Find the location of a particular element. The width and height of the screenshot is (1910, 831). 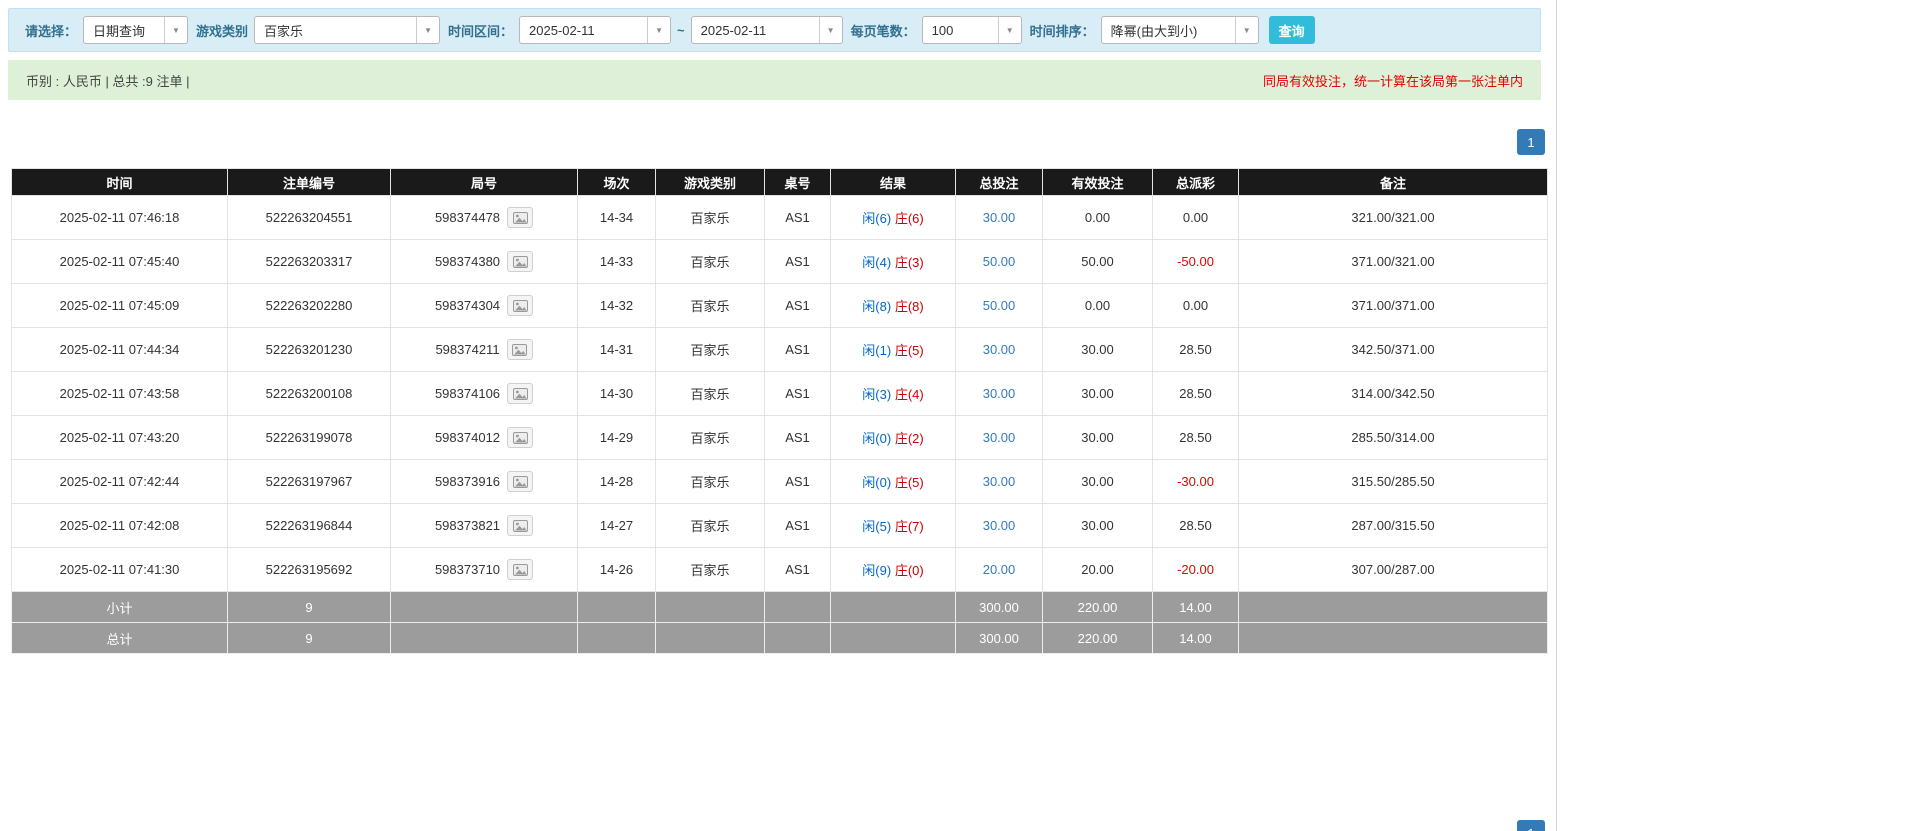

payout-value: 0.00 is located at coordinates (1195, 305).